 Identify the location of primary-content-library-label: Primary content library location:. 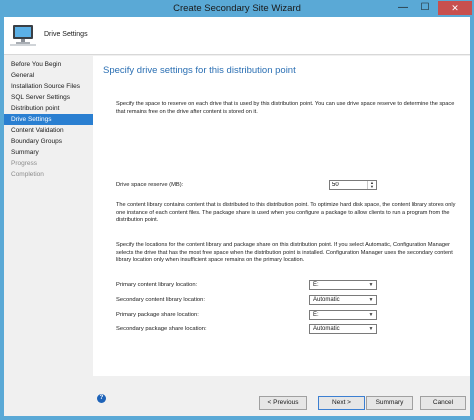
(157, 285).